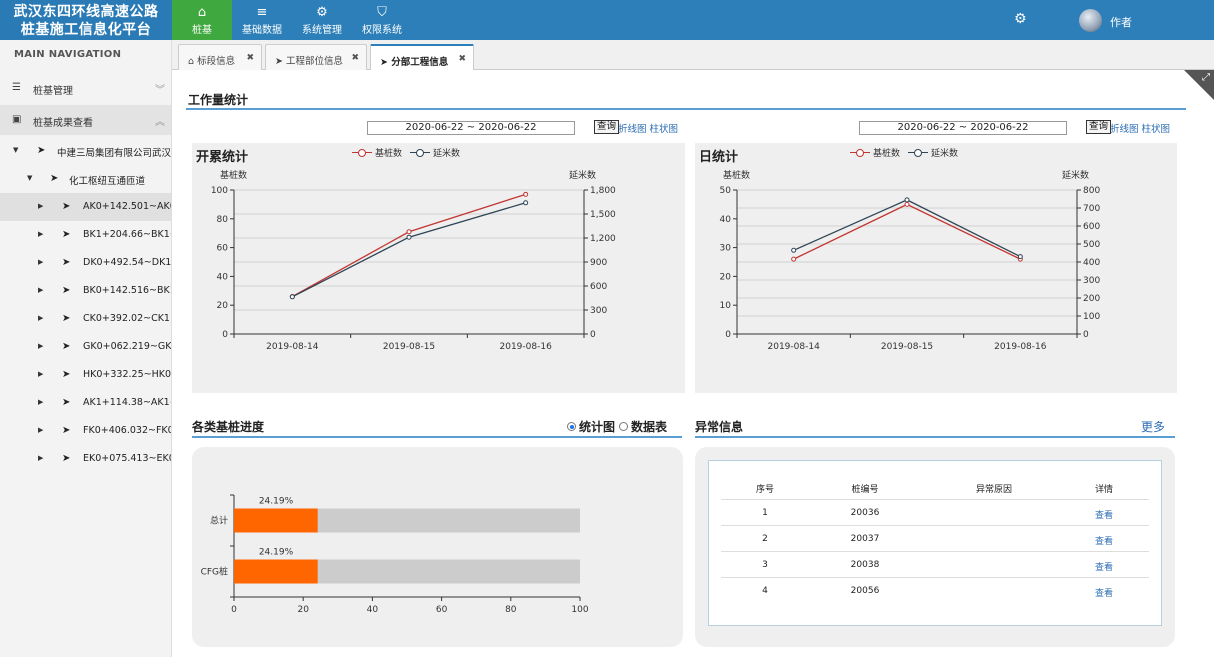 The width and height of the screenshot is (1214, 657). What do you see at coordinates (218, 100) in the screenshot?
I see `workload-title: 工作量统计` at bounding box center [218, 100].